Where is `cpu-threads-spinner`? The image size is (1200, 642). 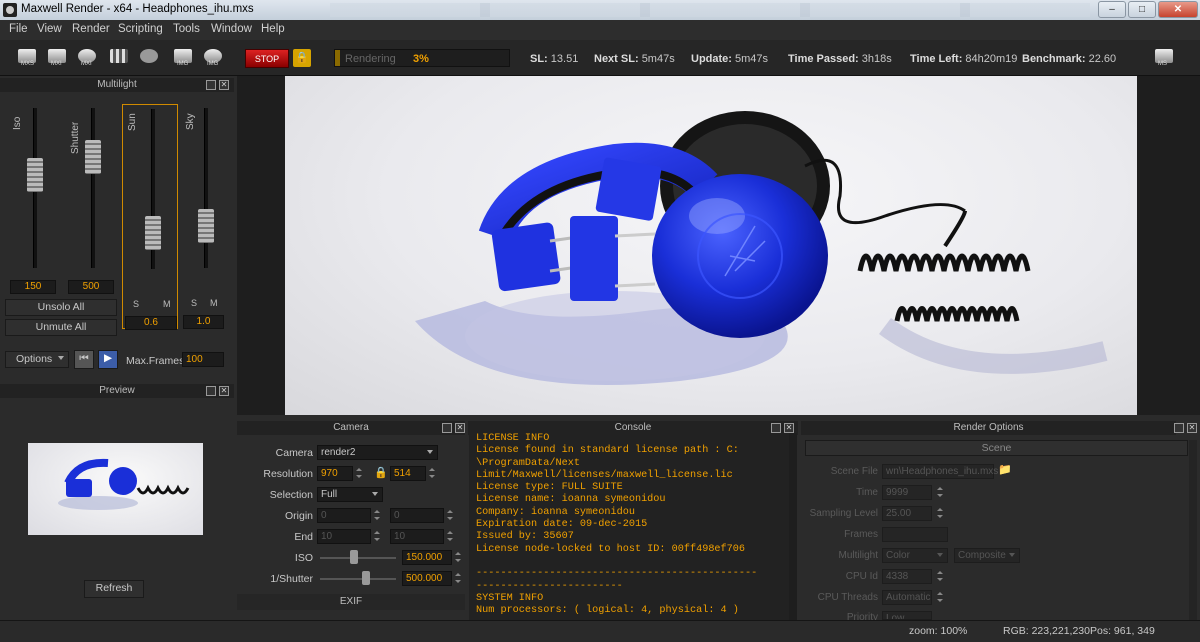 cpu-threads-spinner is located at coordinates (940, 597).